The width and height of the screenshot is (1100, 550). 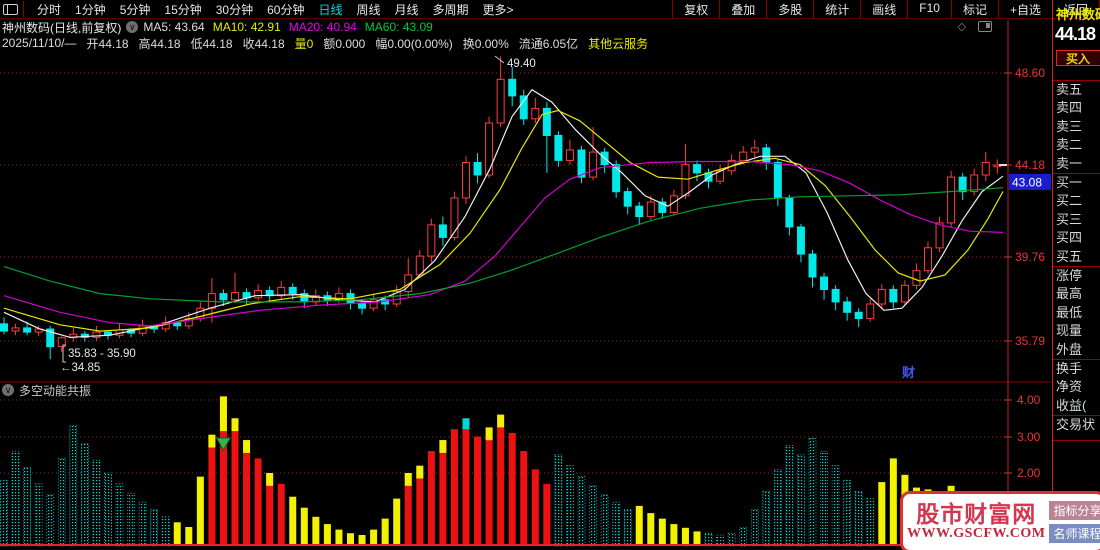 What do you see at coordinates (1076, 90) in the screenshot?
I see `quote-row: 卖五` at bounding box center [1076, 90].